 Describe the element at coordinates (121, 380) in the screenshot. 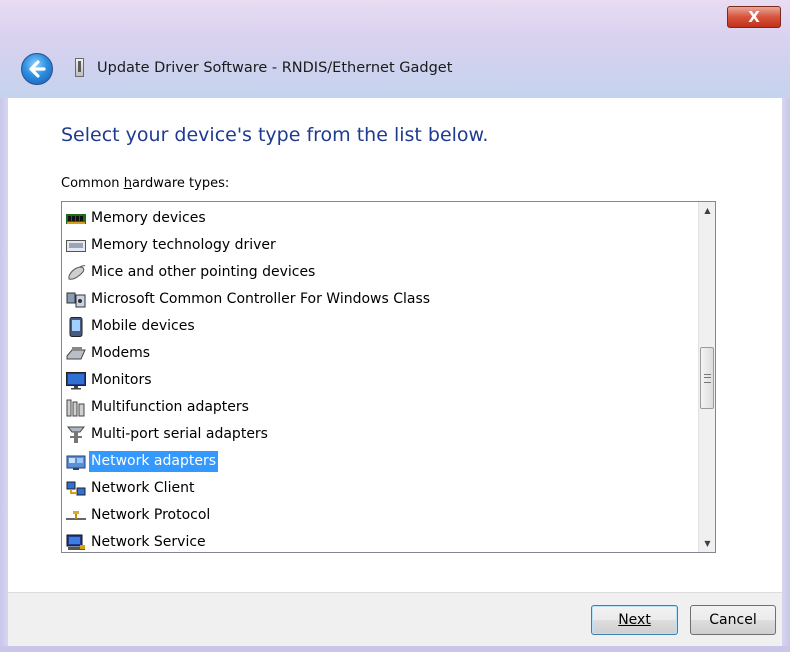

I see `list-item-label: Monitors` at that location.